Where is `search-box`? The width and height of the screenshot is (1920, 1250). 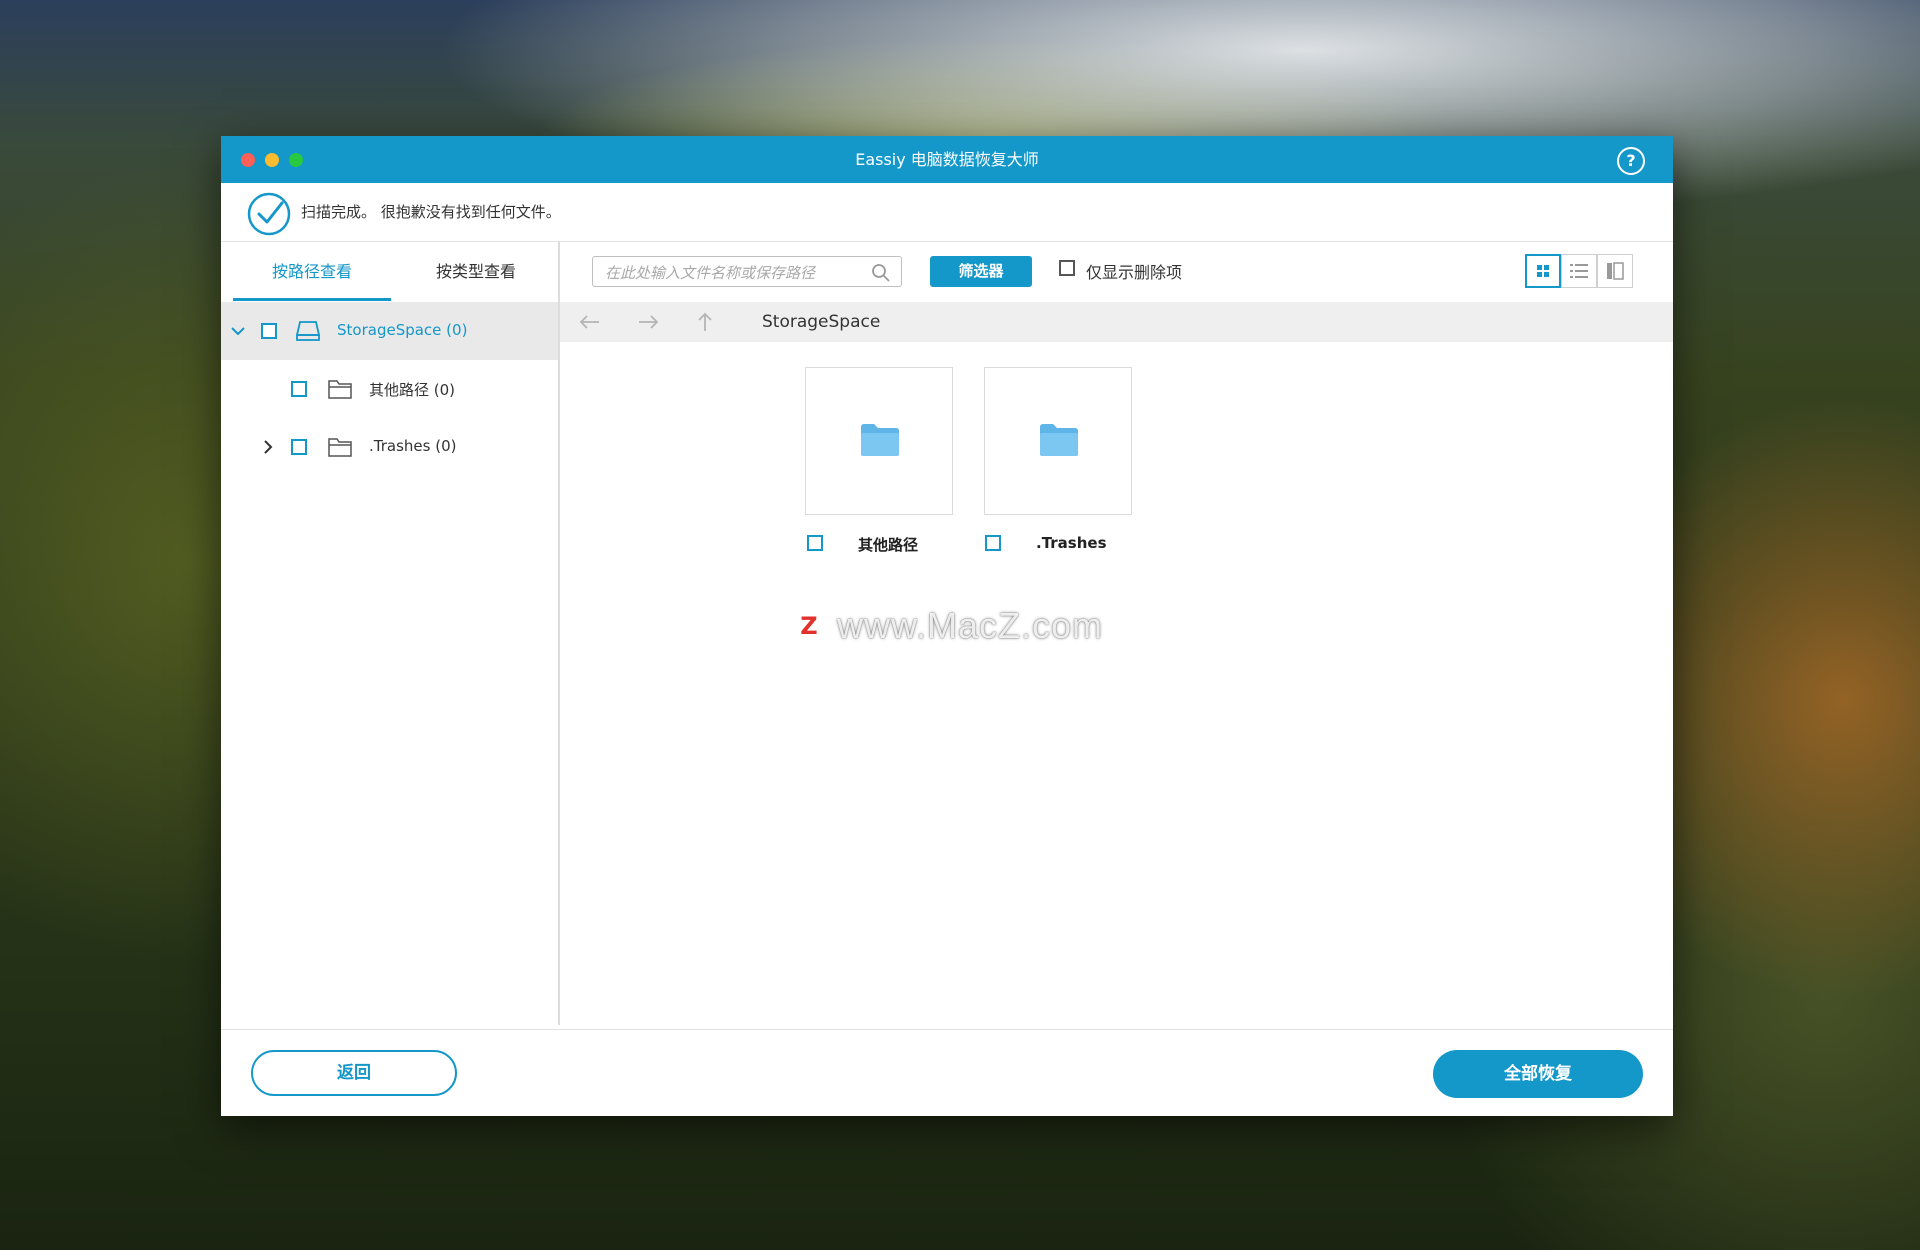 search-box is located at coordinates (747, 271).